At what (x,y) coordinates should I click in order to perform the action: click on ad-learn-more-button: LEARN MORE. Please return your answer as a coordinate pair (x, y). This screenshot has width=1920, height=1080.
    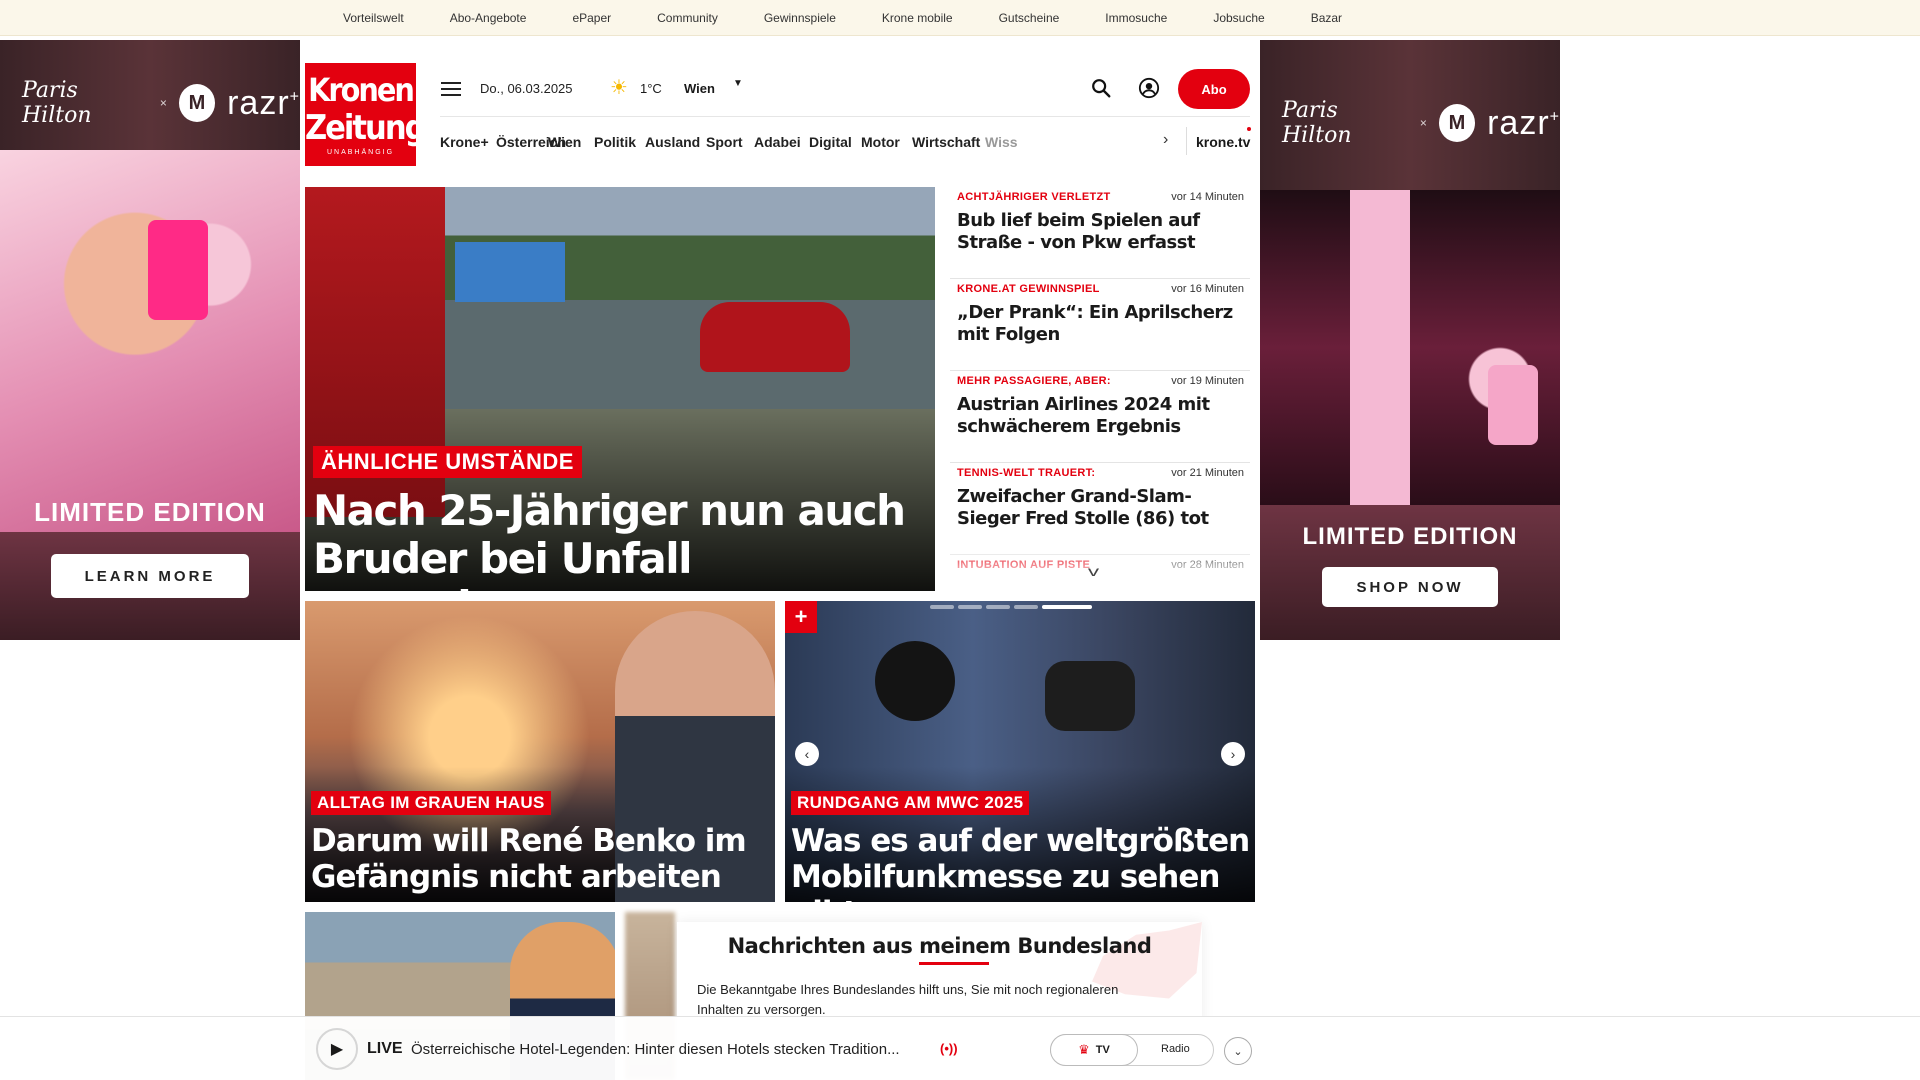
    Looking at the image, I should click on (150, 576).